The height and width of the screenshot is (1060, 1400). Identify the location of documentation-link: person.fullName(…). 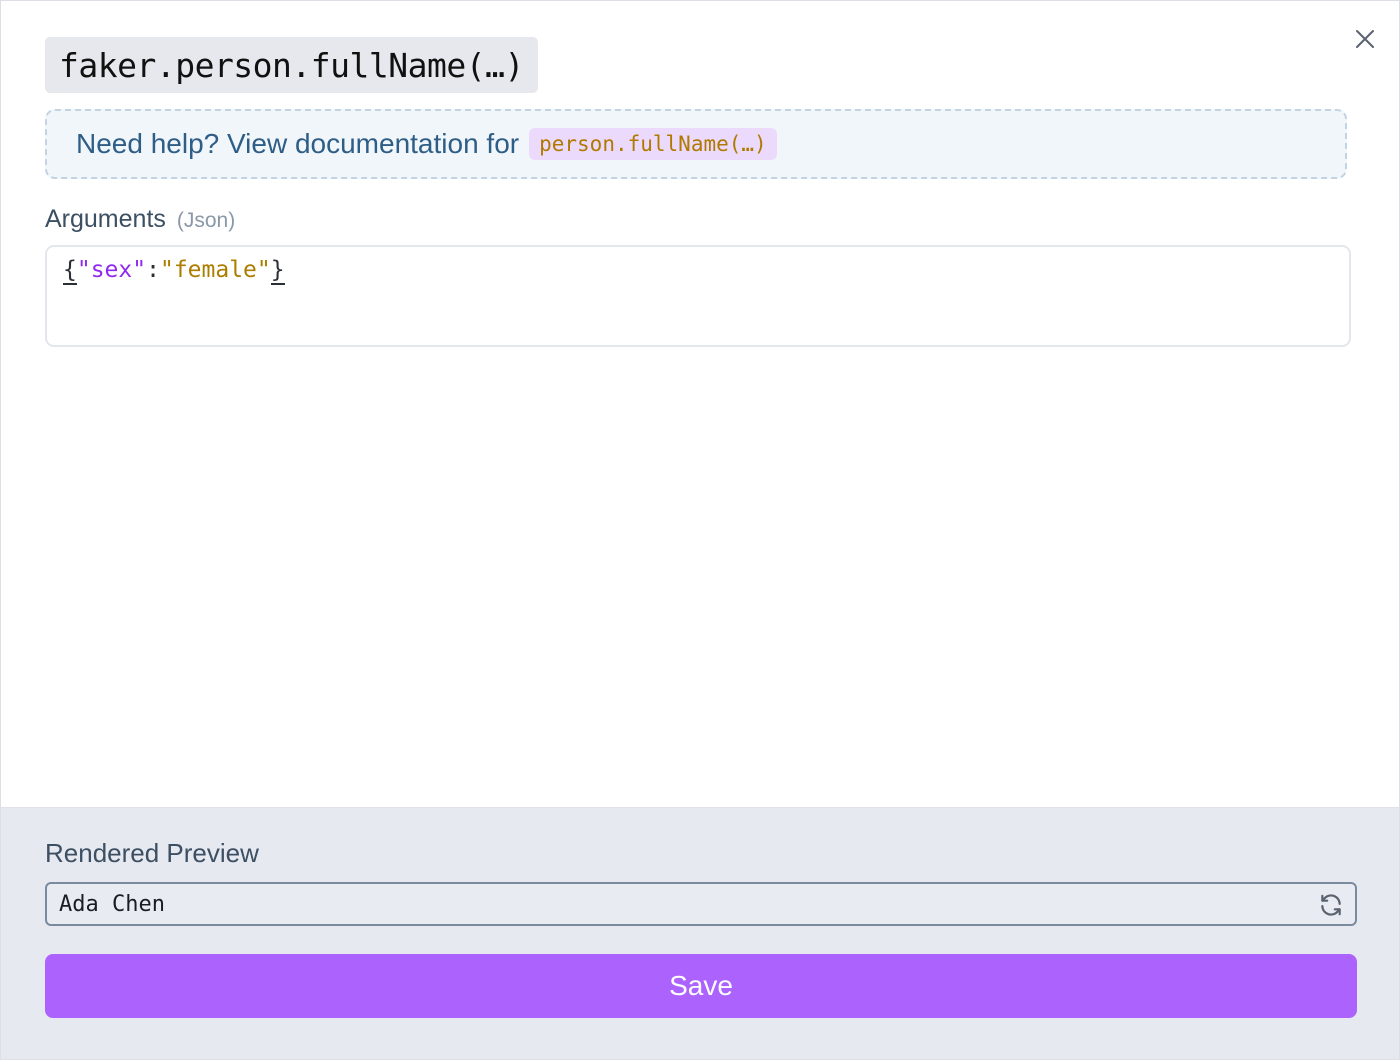
(653, 144).